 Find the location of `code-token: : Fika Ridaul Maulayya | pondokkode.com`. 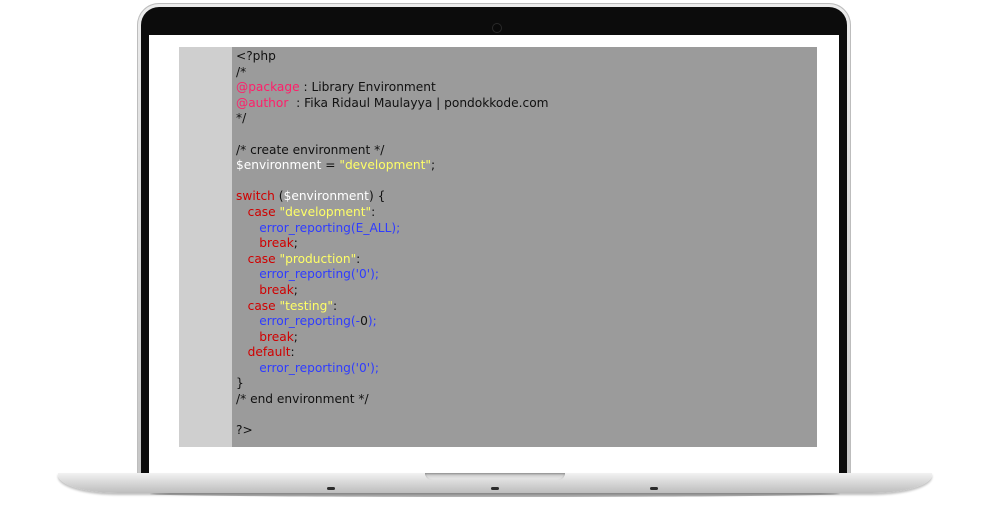

code-token: : Fika Ridaul Maulayya | pondokkode.com is located at coordinates (418, 102).